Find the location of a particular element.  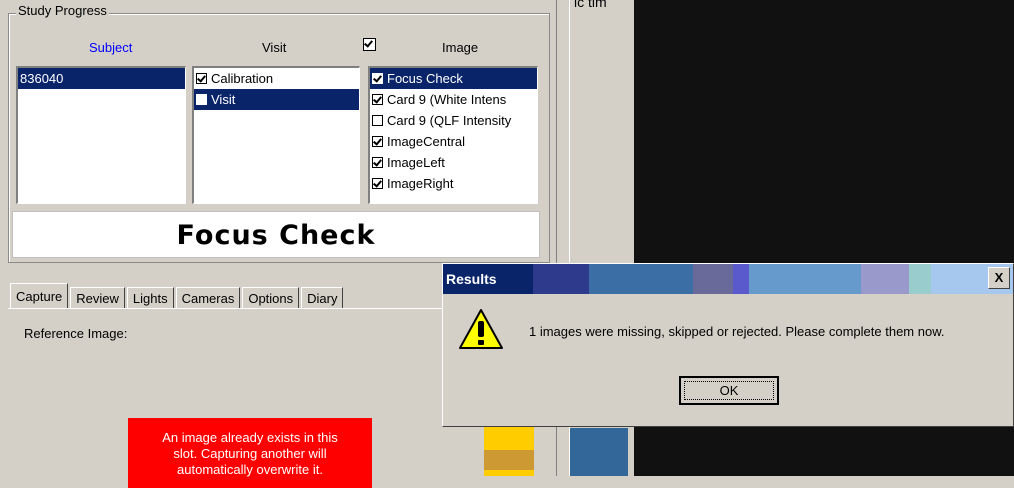

warning-line: An image already exists in this is located at coordinates (250, 437).